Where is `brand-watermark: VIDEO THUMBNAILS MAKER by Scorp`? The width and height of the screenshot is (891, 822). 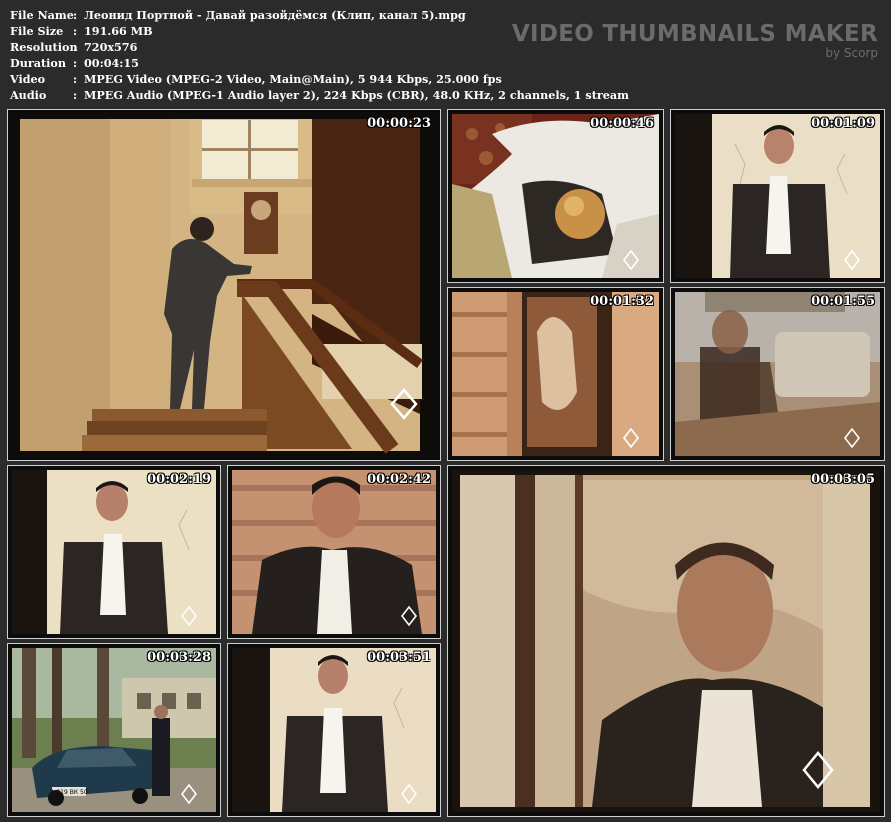
brand-watermark: VIDEO THUMBNAILS MAKER by Scorp is located at coordinates (695, 39).